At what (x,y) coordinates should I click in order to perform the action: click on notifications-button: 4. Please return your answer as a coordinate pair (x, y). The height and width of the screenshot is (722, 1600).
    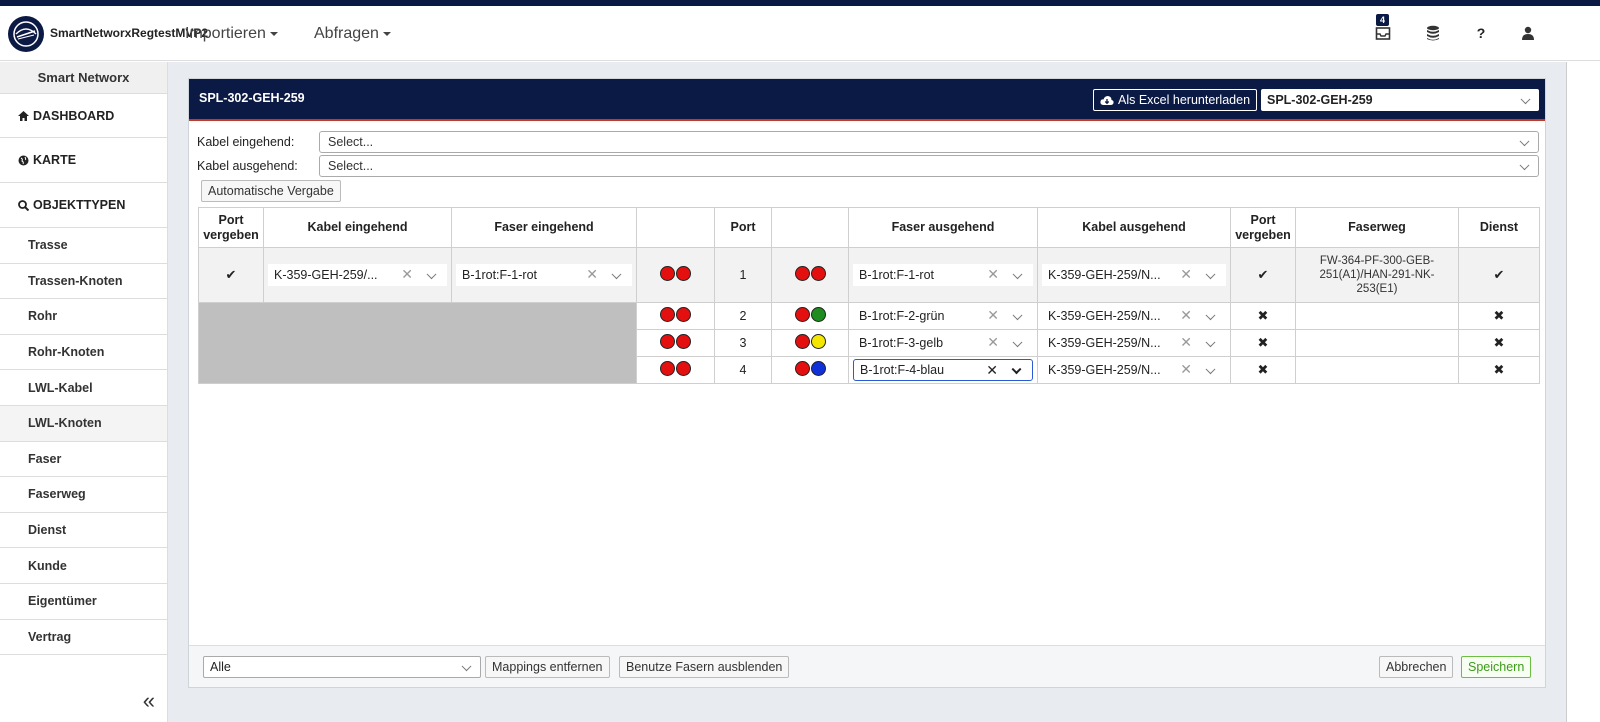
    Looking at the image, I should click on (1383, 29).